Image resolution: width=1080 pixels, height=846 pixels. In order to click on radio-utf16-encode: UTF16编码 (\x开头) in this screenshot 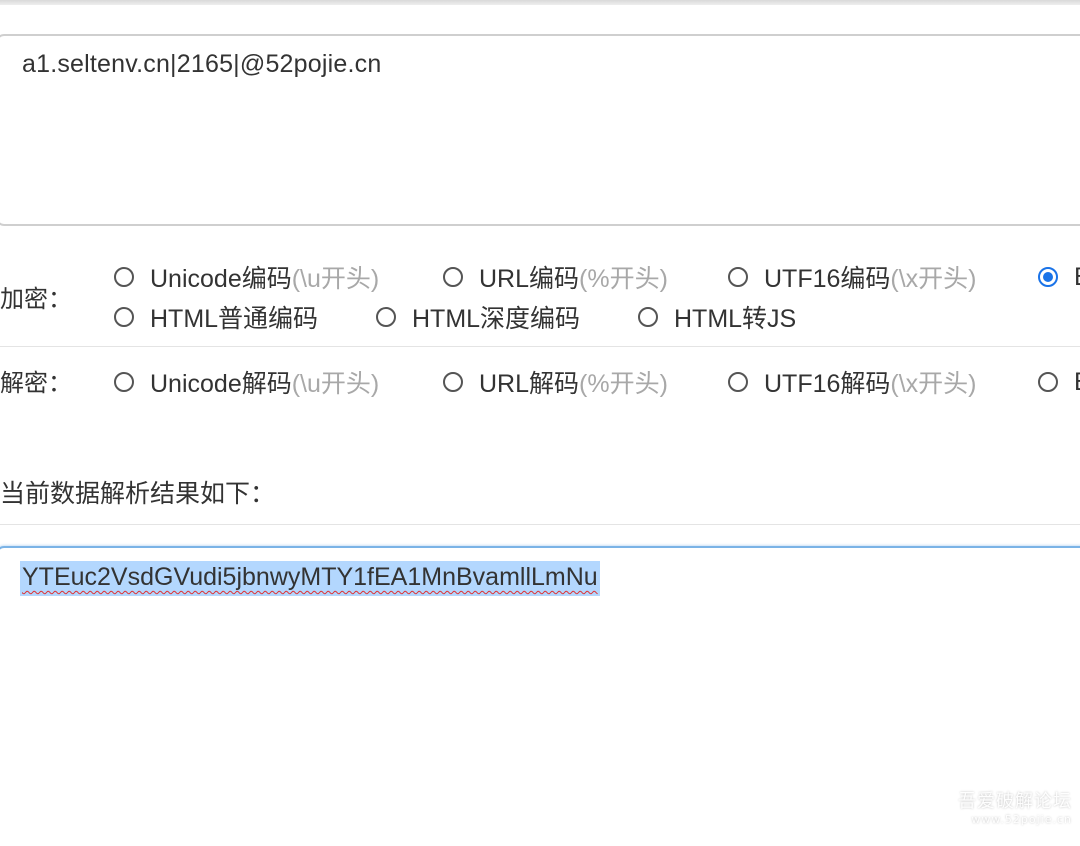, I will do `click(852, 277)`.